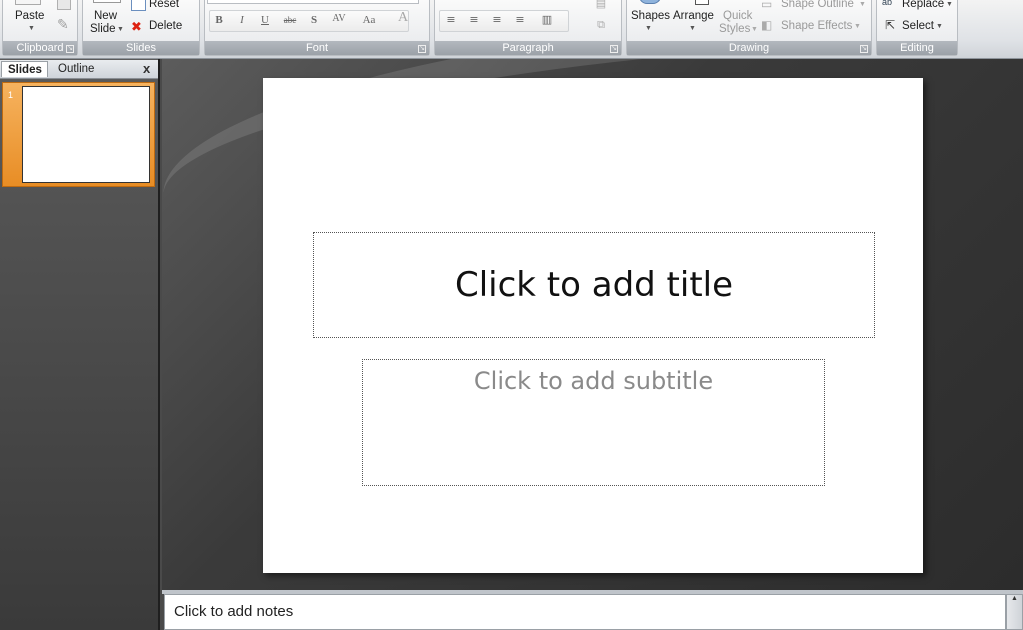  I want to click on justify-icon: ≡, so click(520, 20).